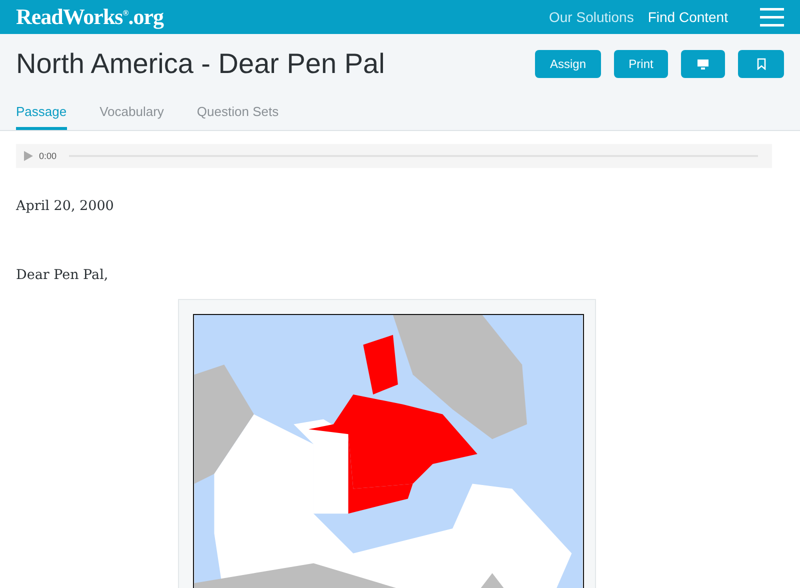 This screenshot has width=800, height=588. Describe the element at coordinates (90, 17) in the screenshot. I see `logo: ReadWorks$^{®}$.org` at that location.